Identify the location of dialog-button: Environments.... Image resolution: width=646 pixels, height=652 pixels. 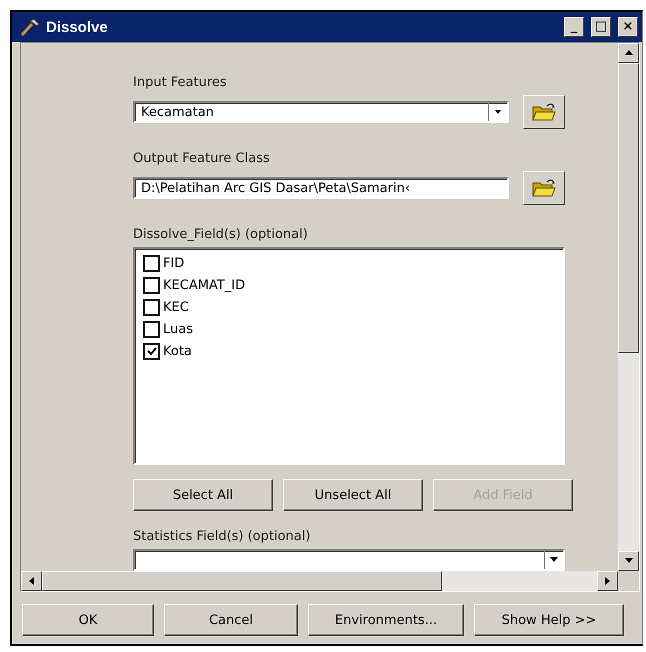
(386, 620).